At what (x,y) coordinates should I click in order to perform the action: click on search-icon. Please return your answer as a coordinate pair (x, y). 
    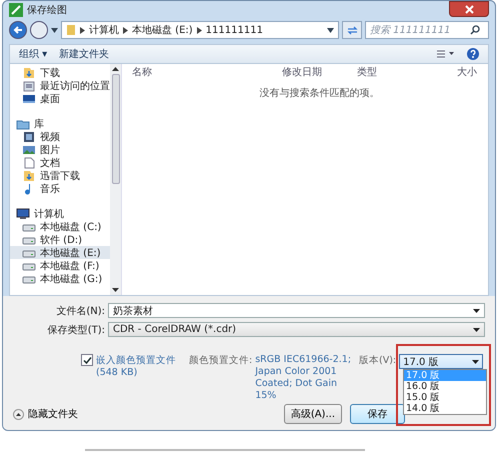
    Looking at the image, I should click on (475, 30).